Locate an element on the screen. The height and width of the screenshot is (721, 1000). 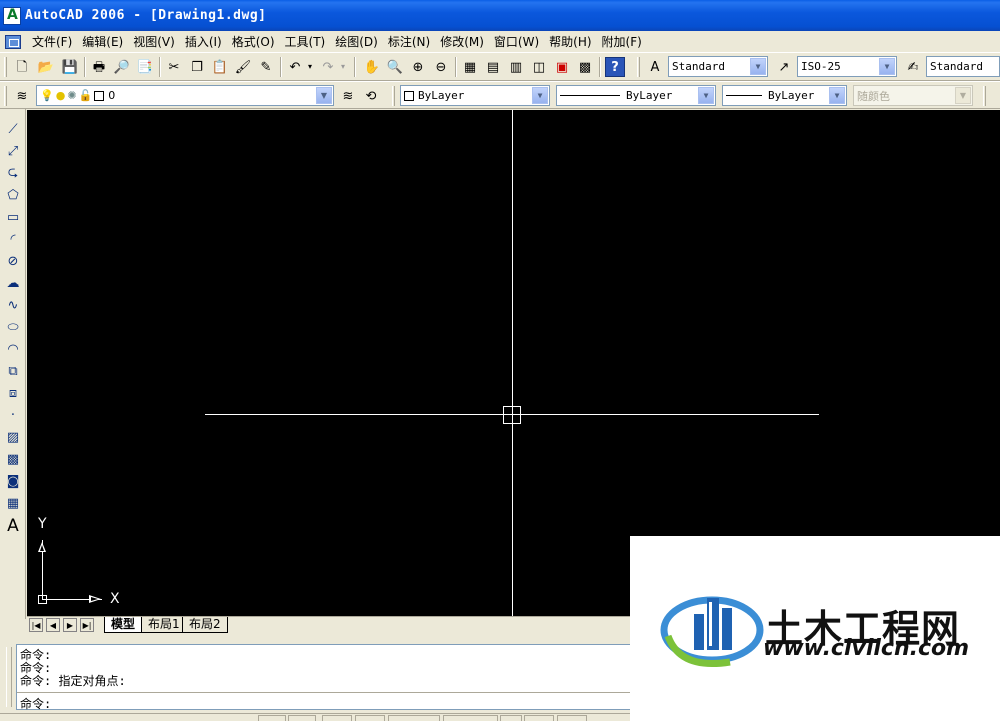
menu-window: 窗口(W) is located at coordinates (516, 41).